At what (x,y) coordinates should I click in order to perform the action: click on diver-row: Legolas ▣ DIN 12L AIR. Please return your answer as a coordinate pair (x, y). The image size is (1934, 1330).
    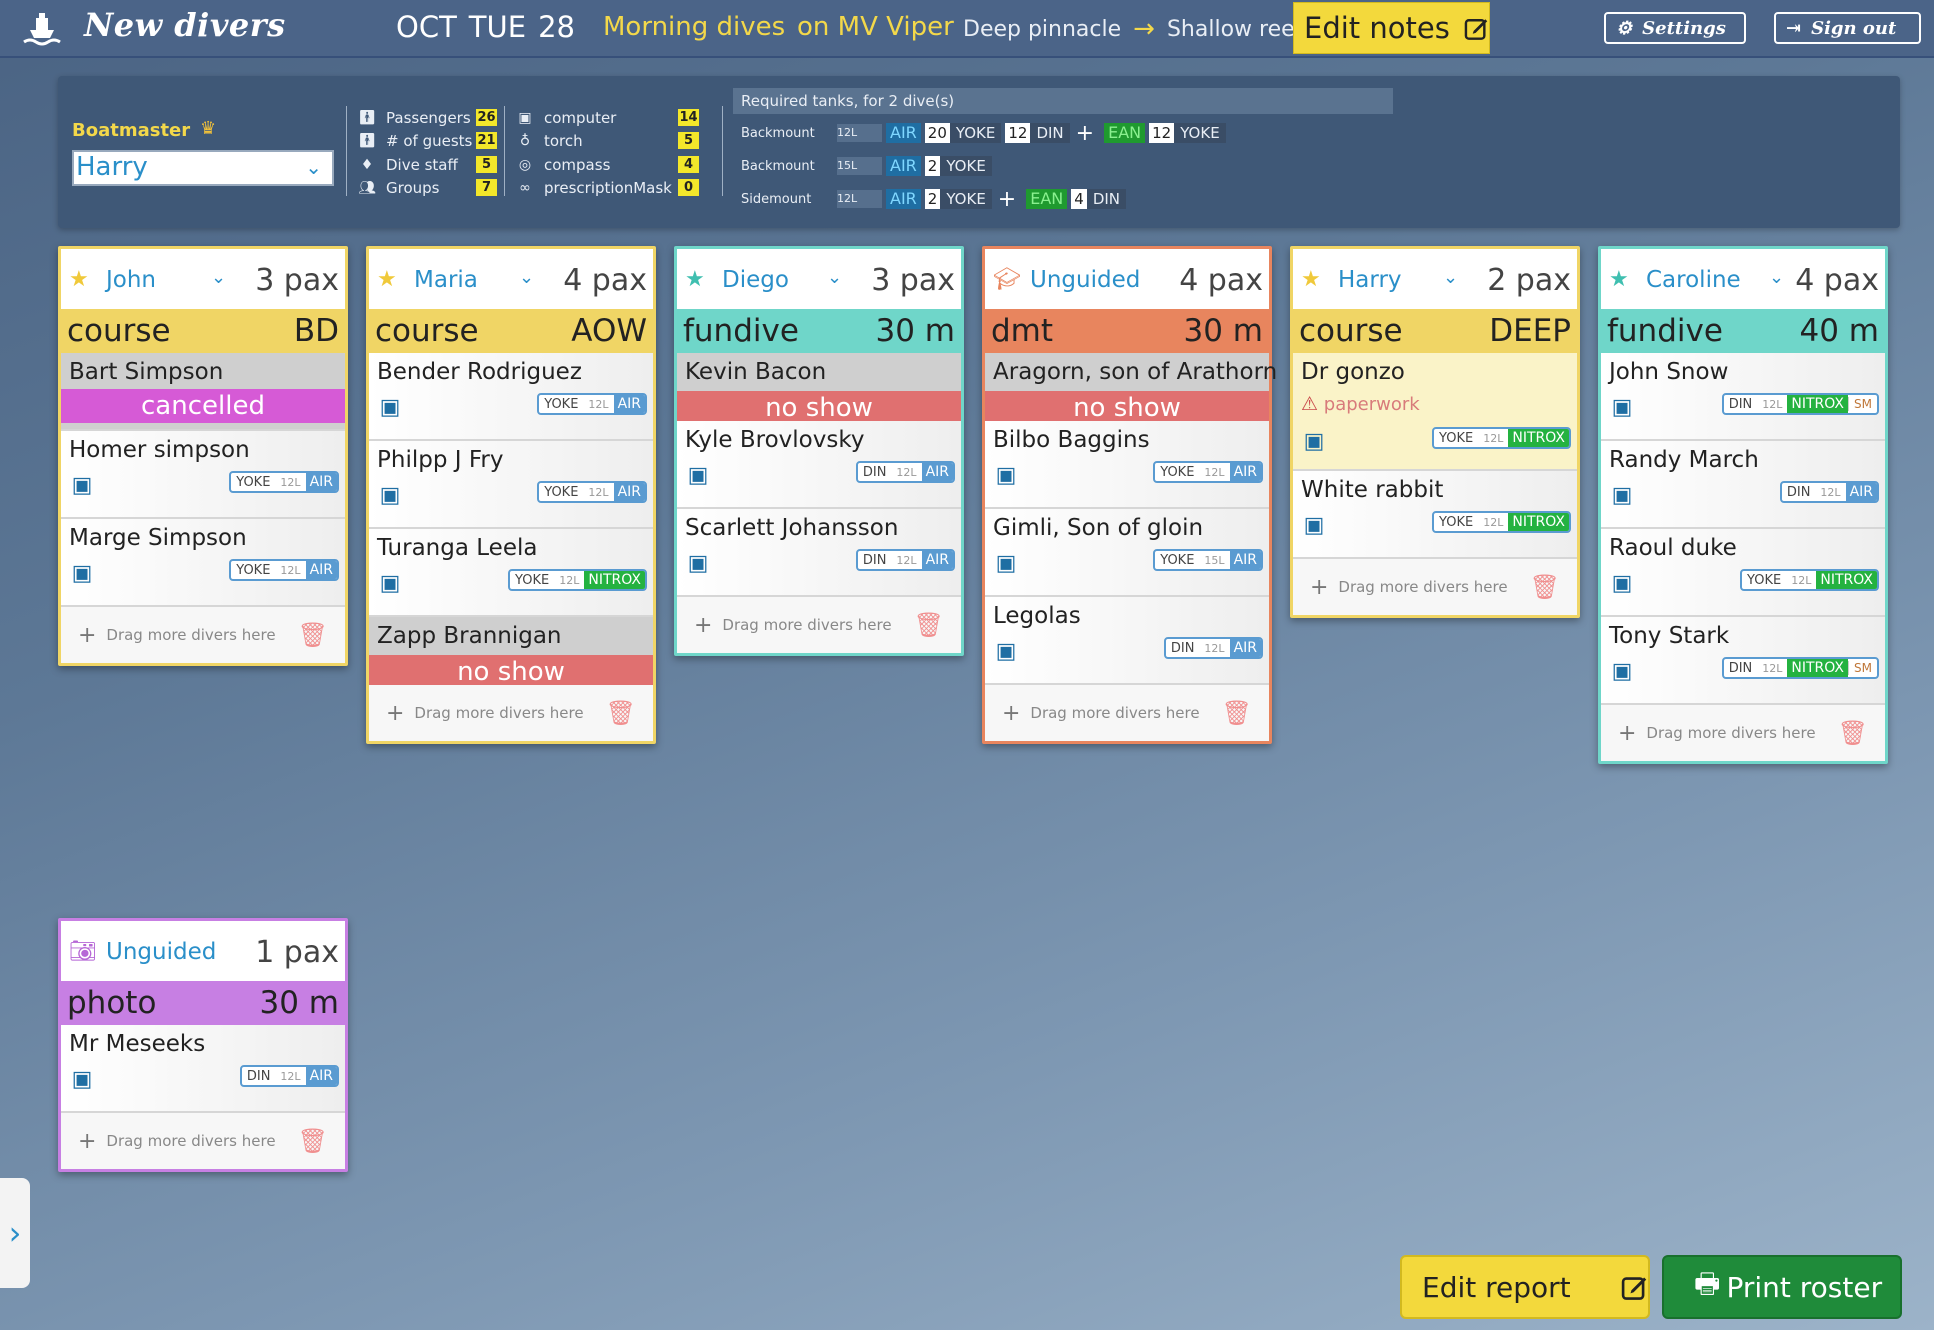
    Looking at the image, I should click on (1127, 641).